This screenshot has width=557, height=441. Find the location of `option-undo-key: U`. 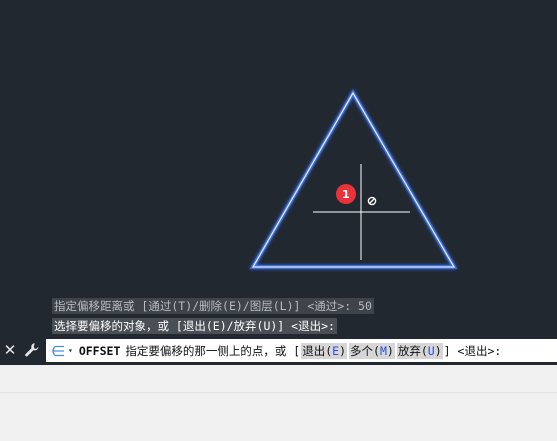

option-undo-key: U is located at coordinates (431, 350).